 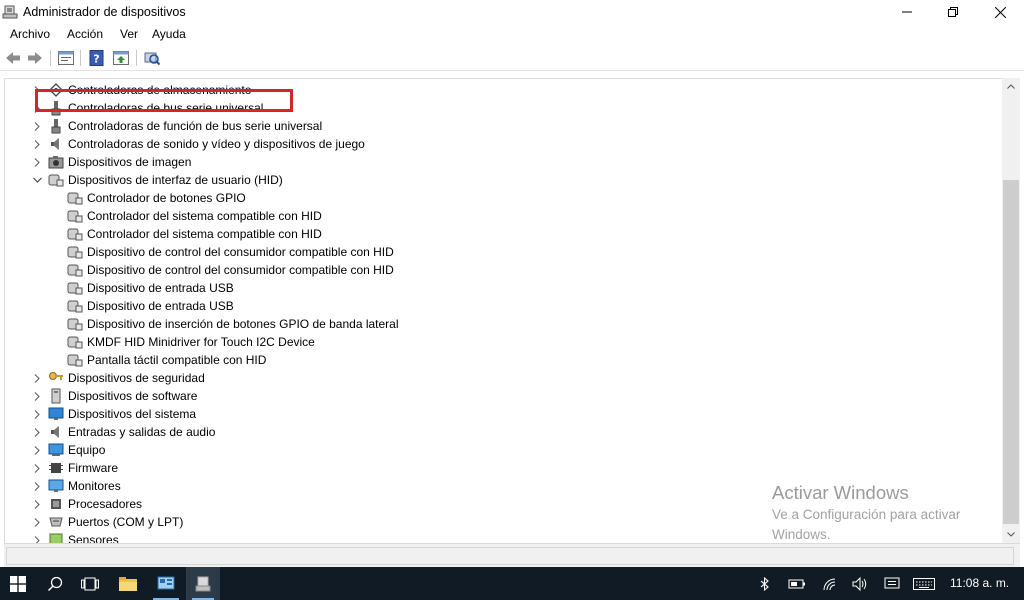 What do you see at coordinates (128, 583) in the screenshot?
I see `file-explorer-icon` at bounding box center [128, 583].